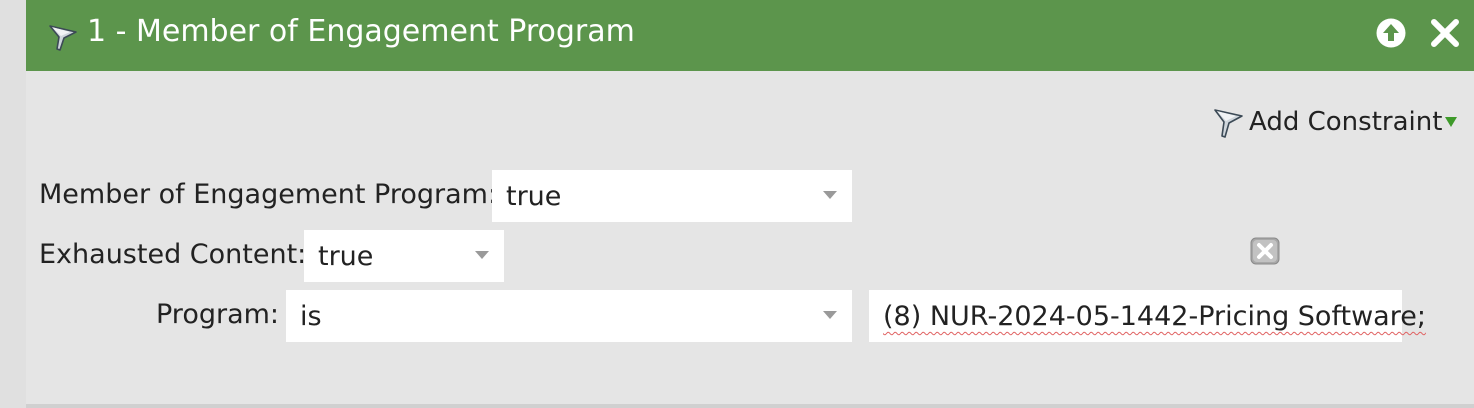 Image resolution: width=1474 pixels, height=408 pixels. I want to click on program-value-field: (8) NUR-2024-05-1442-Pricing Software;, so click(1147, 316).